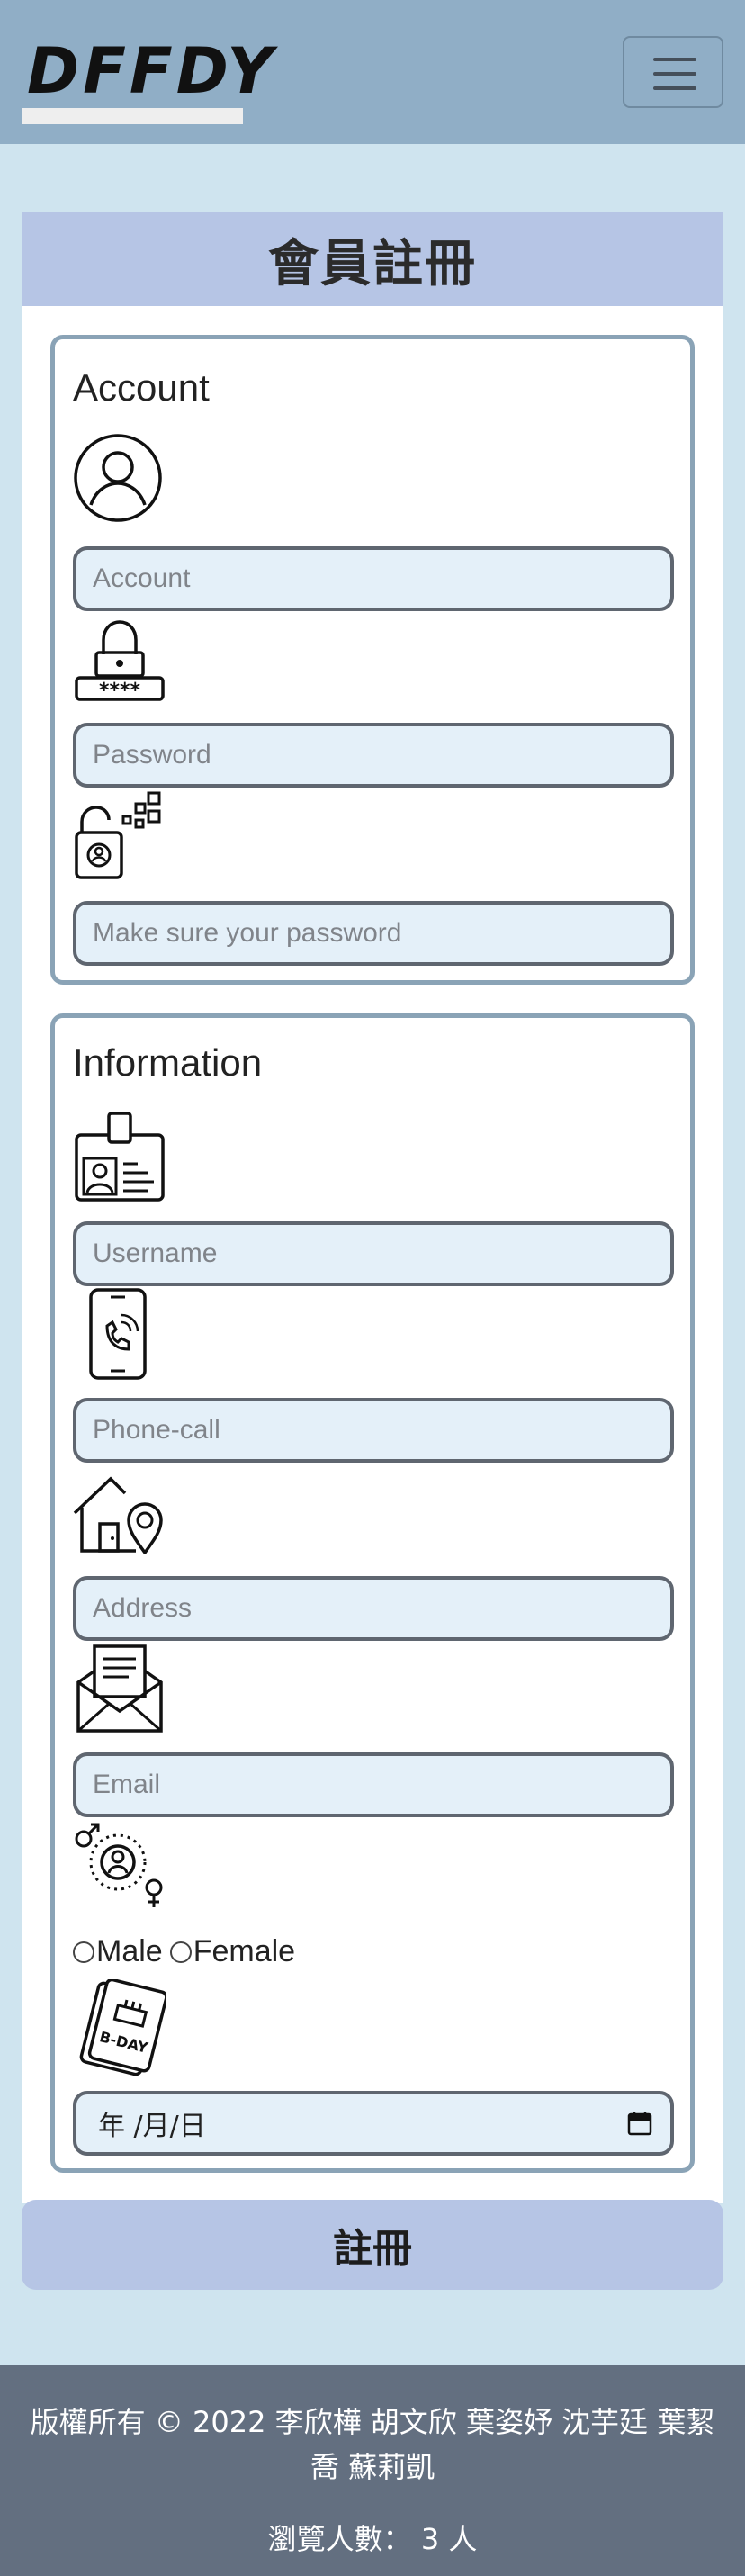 Image resolution: width=745 pixels, height=2576 pixels. What do you see at coordinates (119, 1689) in the screenshot?
I see `mail-envelope-icon` at bounding box center [119, 1689].